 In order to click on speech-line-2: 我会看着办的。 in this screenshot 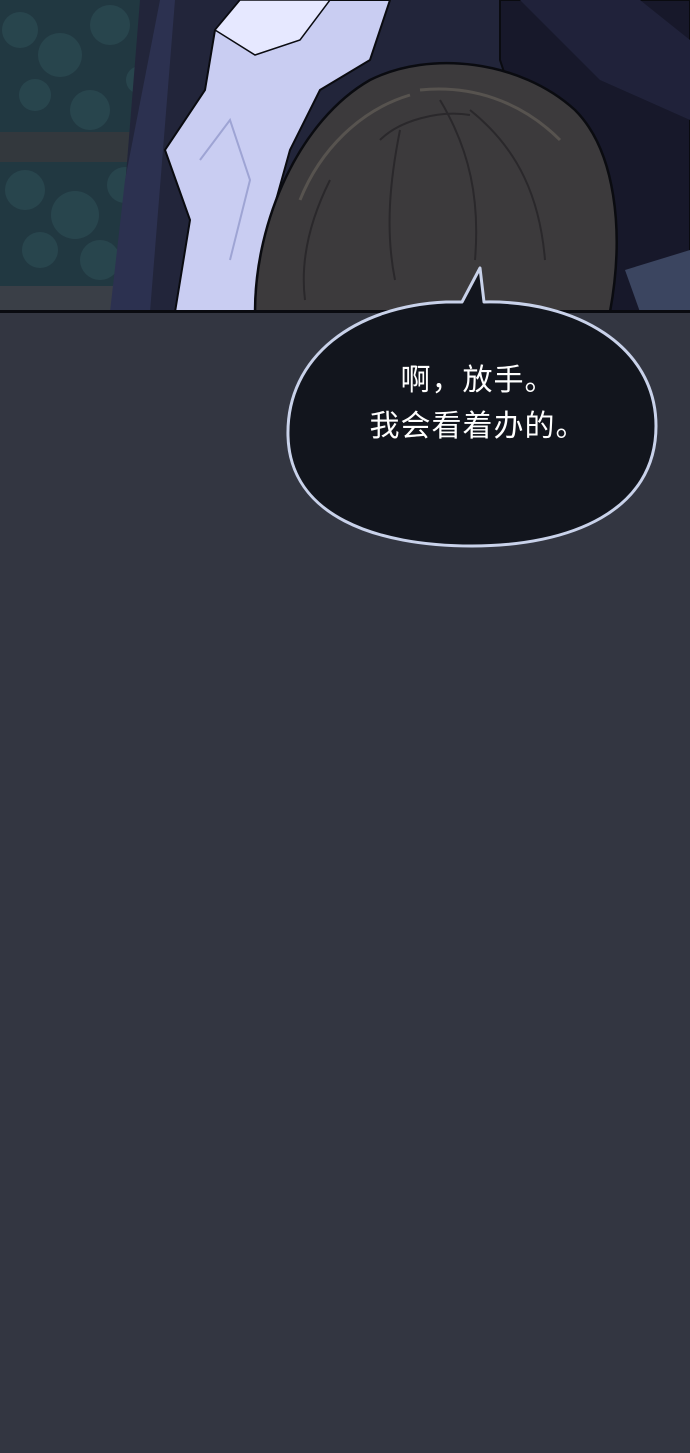, I will do `click(478, 426)`.